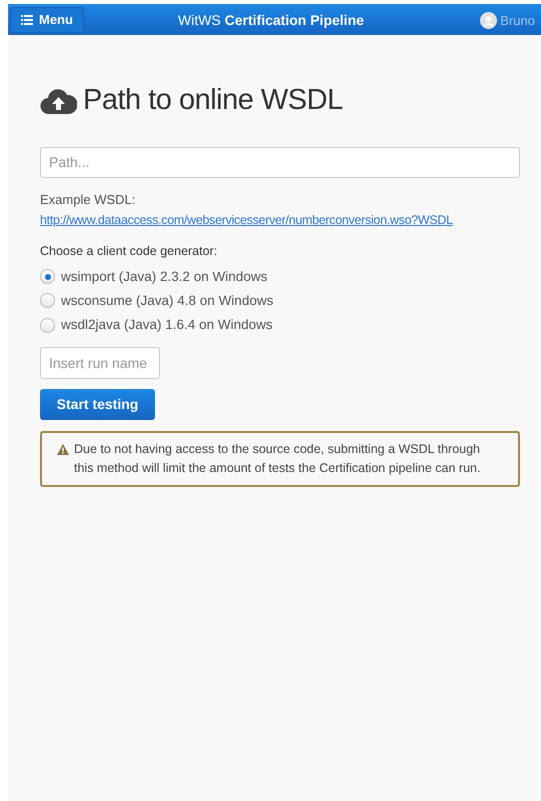 Image resolution: width=541 pixels, height=801 pixels. What do you see at coordinates (47, 19) in the screenshot?
I see `menu-button: Menu` at bounding box center [47, 19].